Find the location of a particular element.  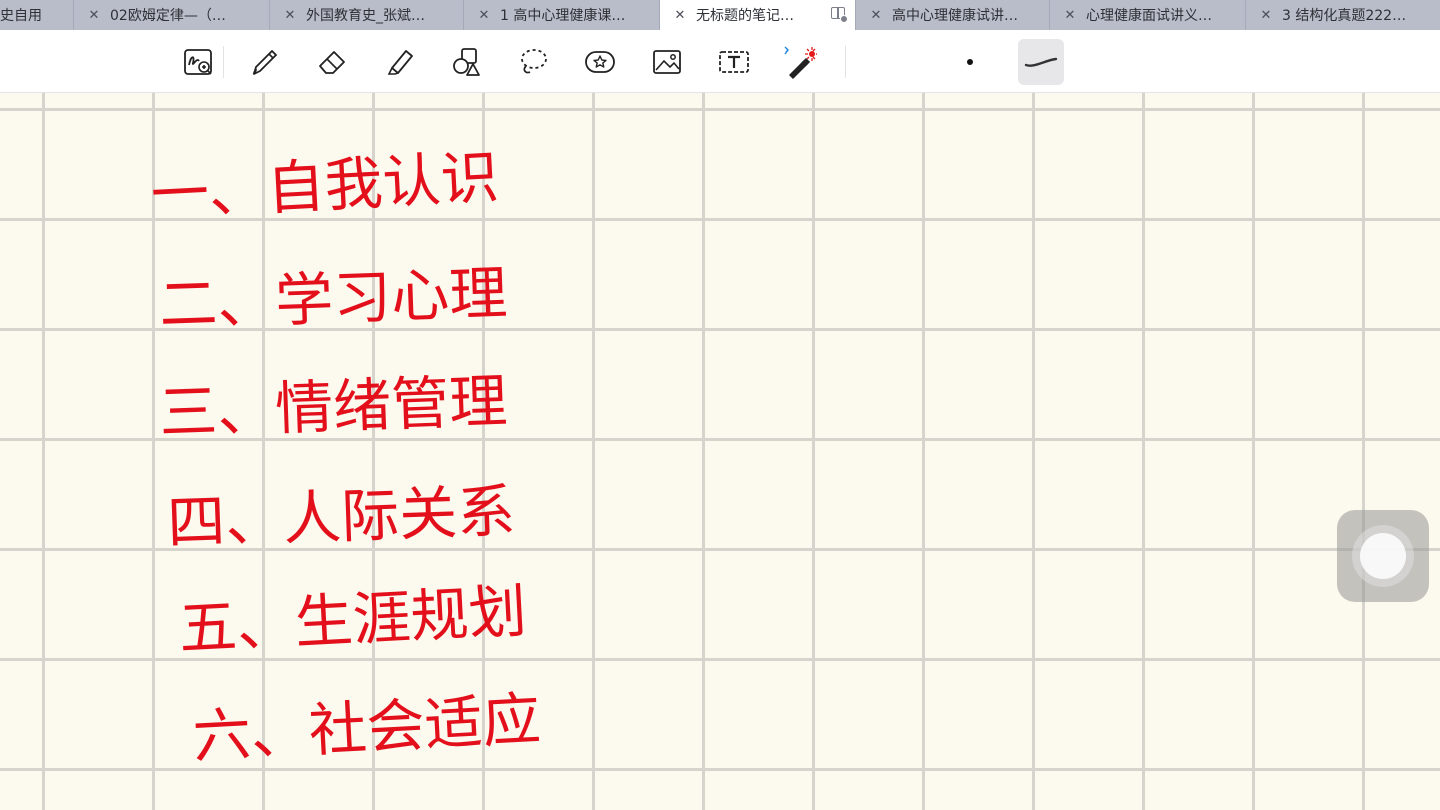

stroke-curve-icon is located at coordinates (1041, 62).